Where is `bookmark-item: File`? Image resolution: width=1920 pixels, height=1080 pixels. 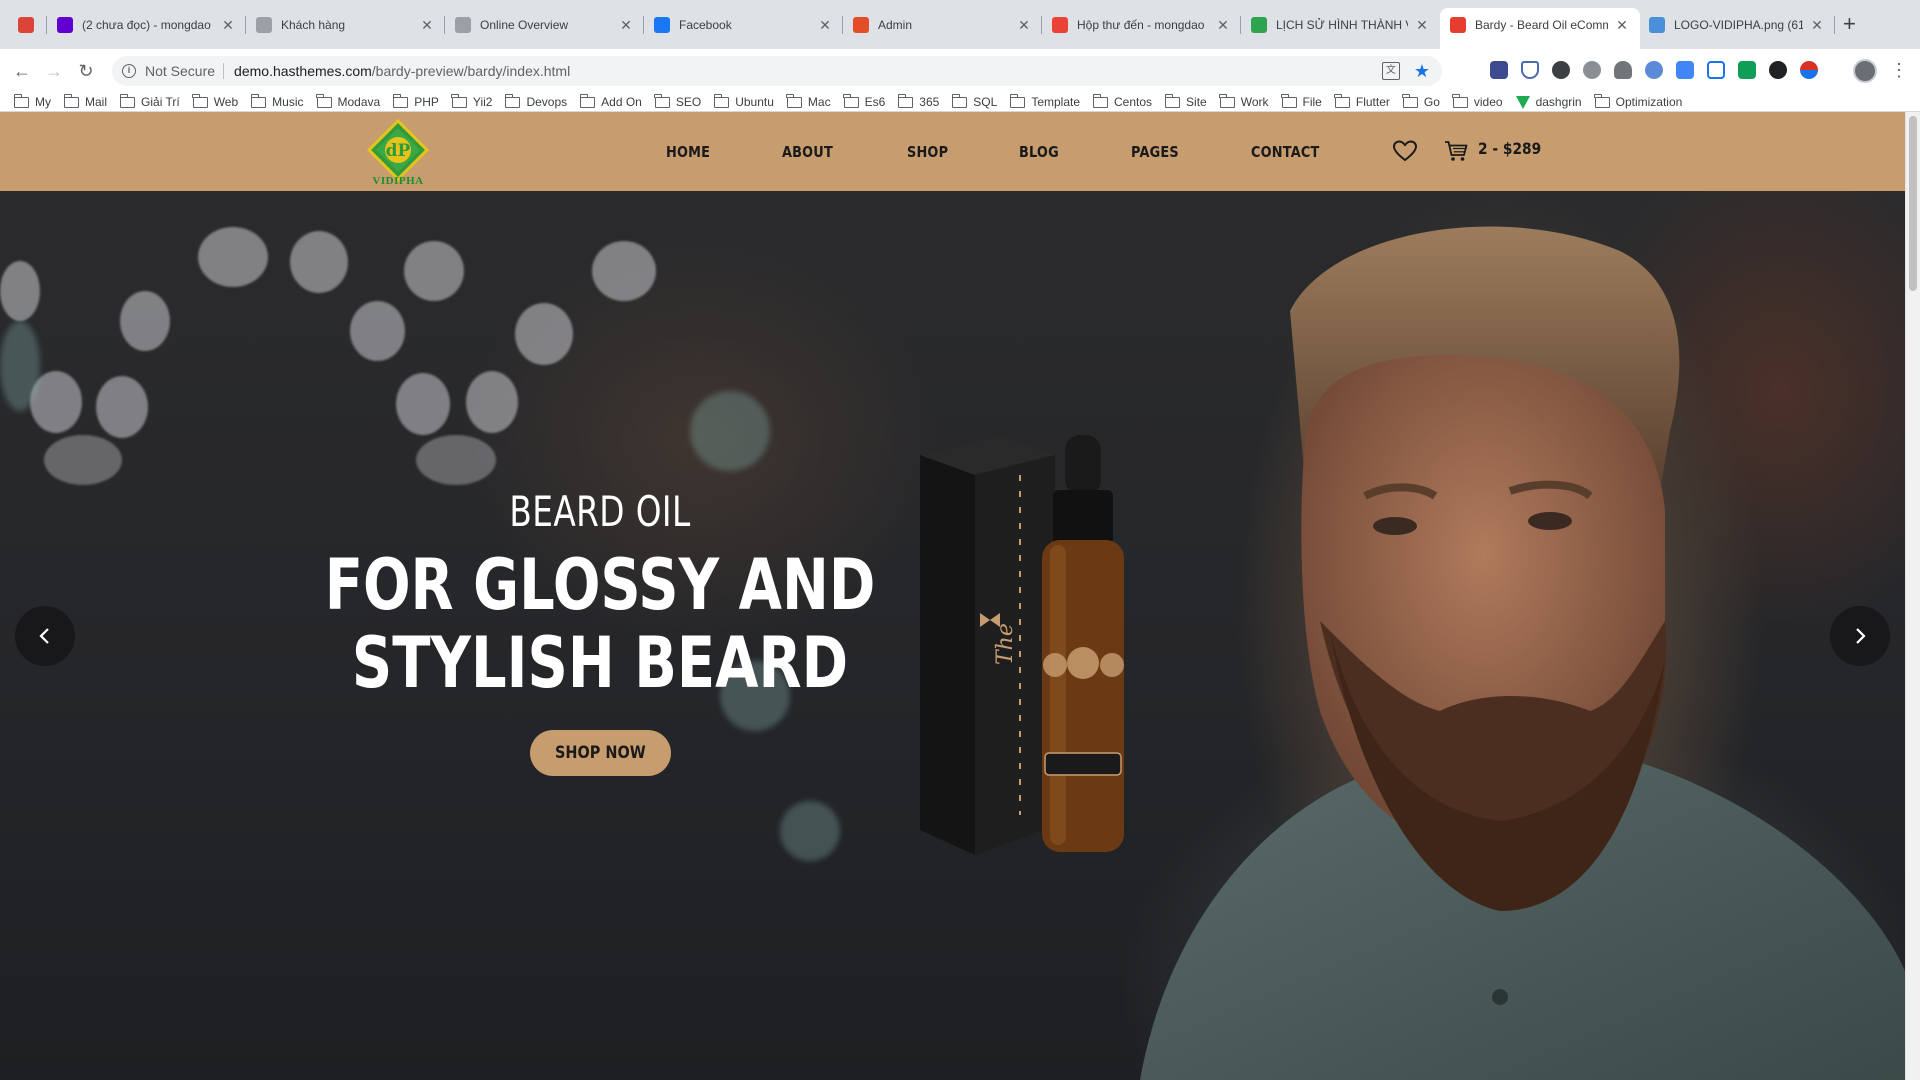
bookmark-item: File is located at coordinates (1301, 101).